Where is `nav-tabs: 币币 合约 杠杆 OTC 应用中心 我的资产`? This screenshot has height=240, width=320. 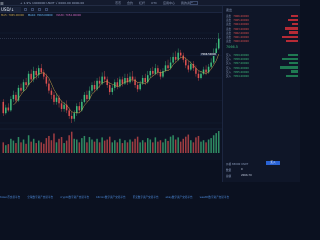 nav-tabs: 币币 合约 杠杆 OTC 应用中心 我的资产 is located at coordinates (156, 3).